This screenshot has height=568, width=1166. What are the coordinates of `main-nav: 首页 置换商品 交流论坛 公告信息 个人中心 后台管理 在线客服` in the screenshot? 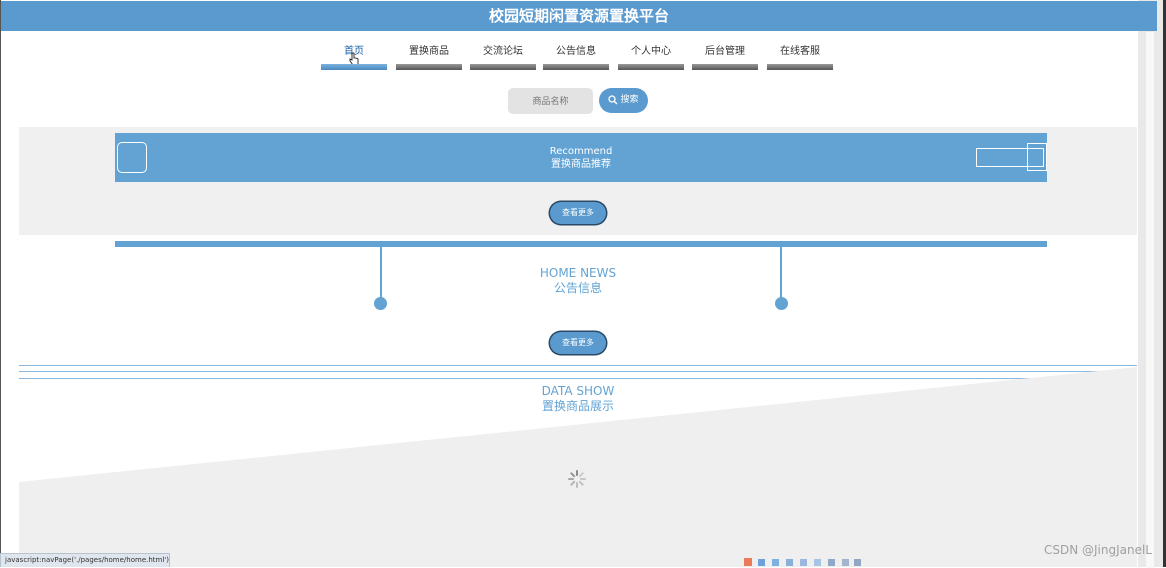 It's located at (581, 57).